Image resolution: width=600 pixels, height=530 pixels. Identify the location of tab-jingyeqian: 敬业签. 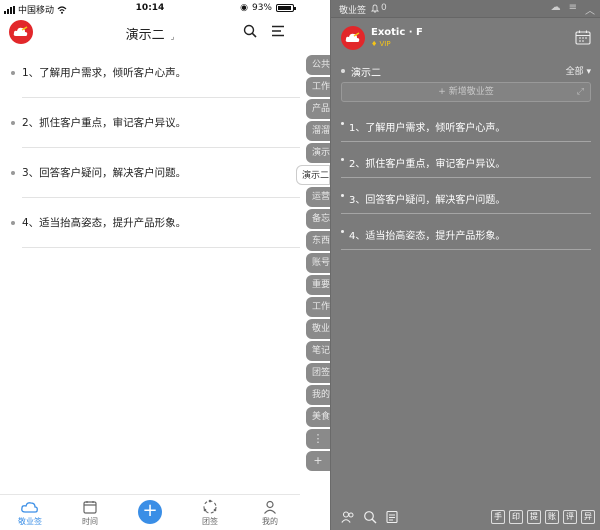
(30, 512).